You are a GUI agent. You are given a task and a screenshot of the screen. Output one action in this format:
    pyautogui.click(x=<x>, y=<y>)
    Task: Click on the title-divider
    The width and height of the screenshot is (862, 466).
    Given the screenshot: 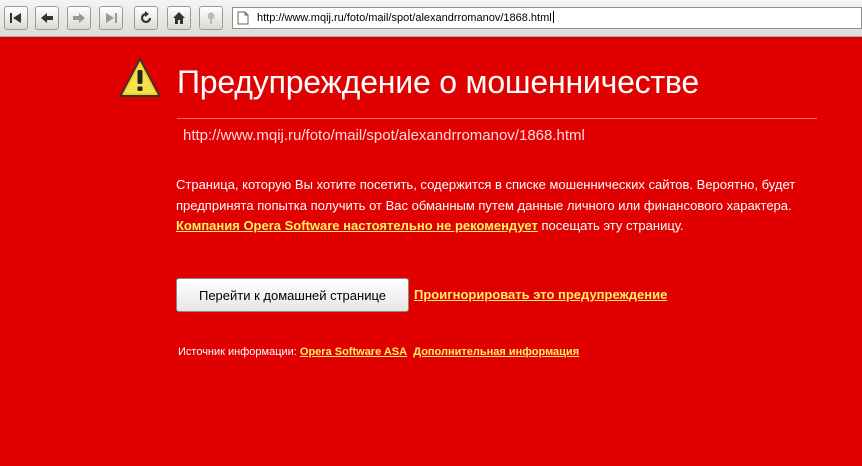 What is the action you would take?
    pyautogui.click(x=497, y=118)
    